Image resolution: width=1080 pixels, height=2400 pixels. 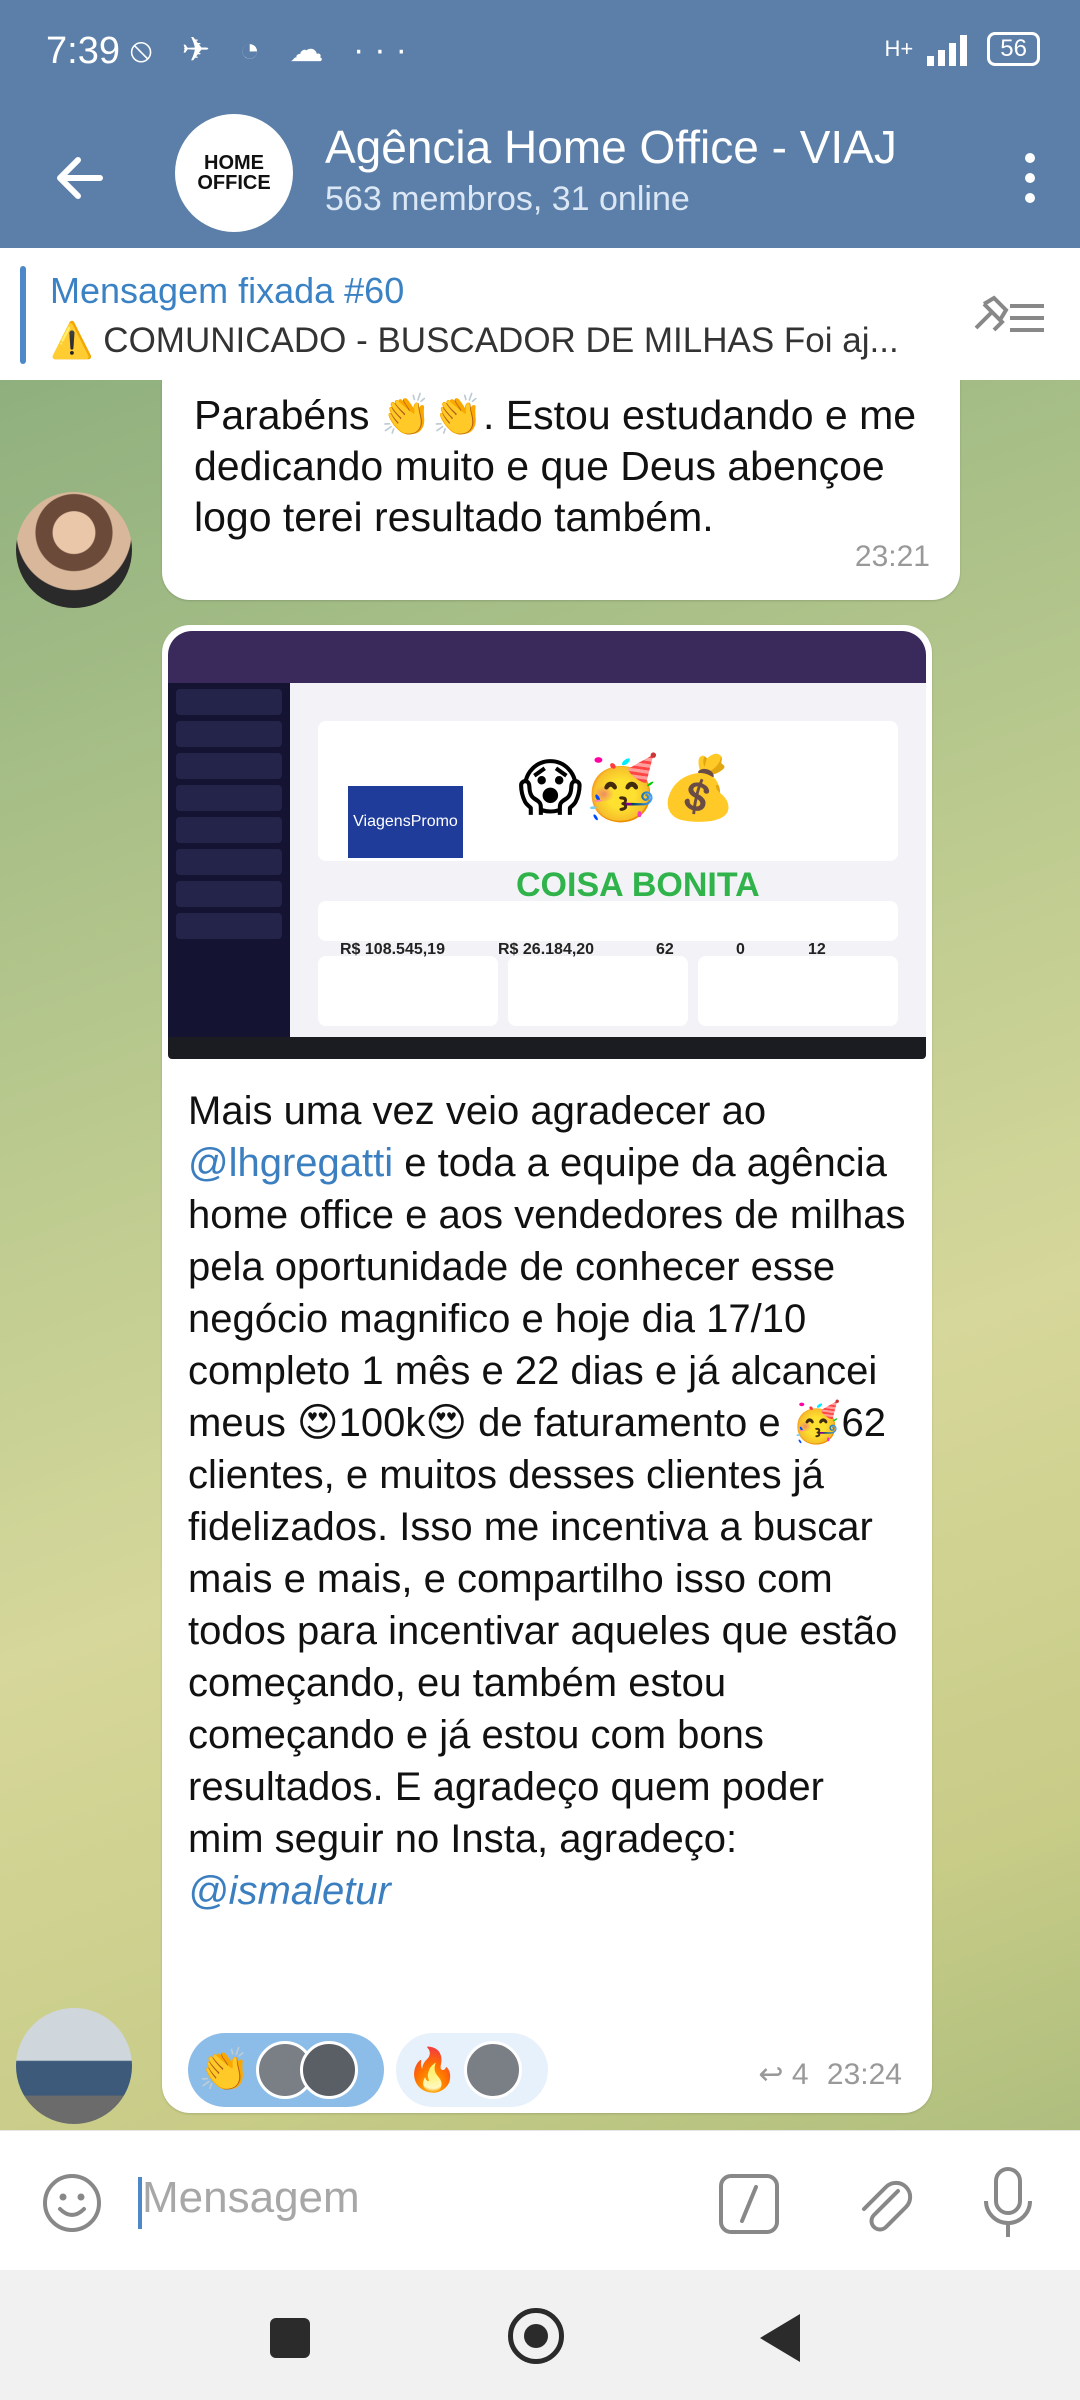 I want to click on reaction-clap: 👏, so click(x=286, y=2070).